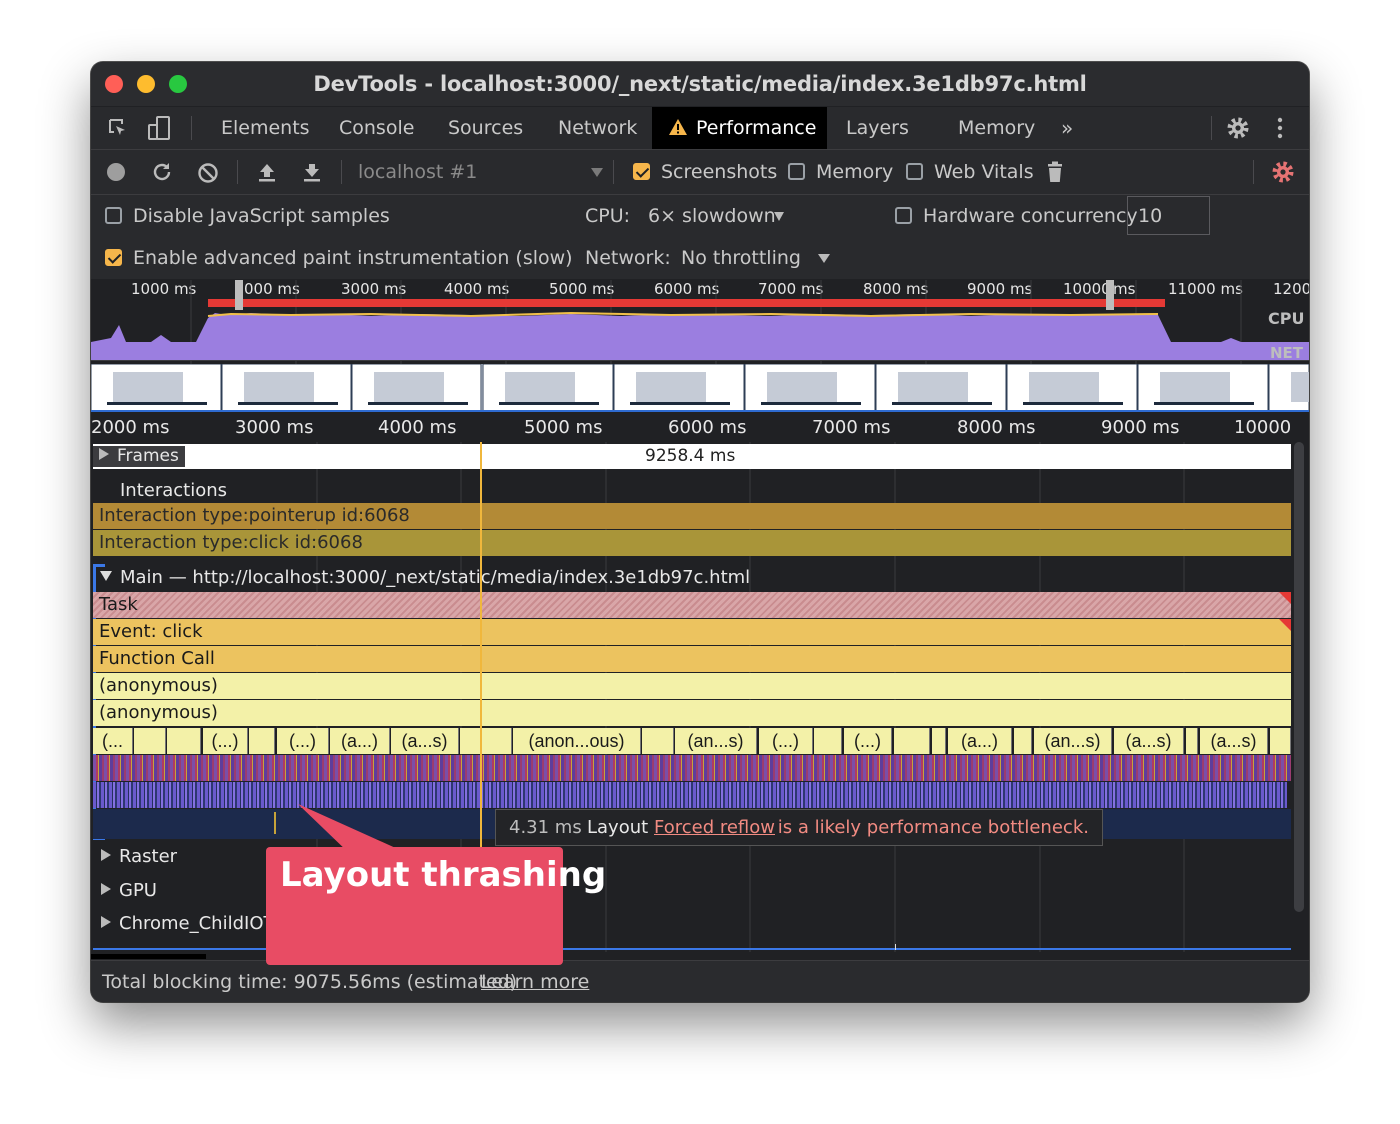  I want to click on tab-layers: Layers, so click(877, 128).